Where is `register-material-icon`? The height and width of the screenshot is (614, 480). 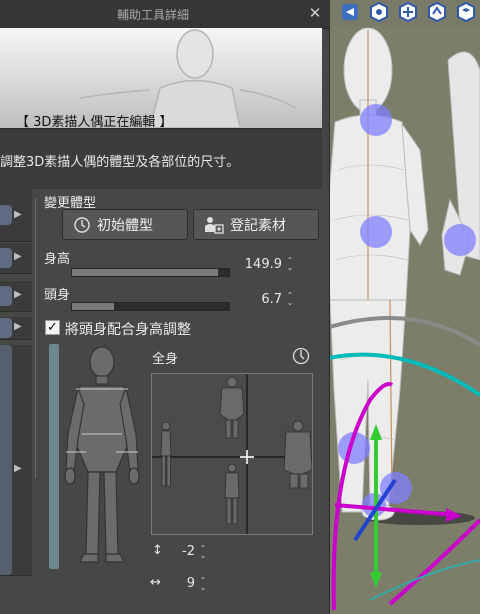
register-material-icon is located at coordinates (214, 225).